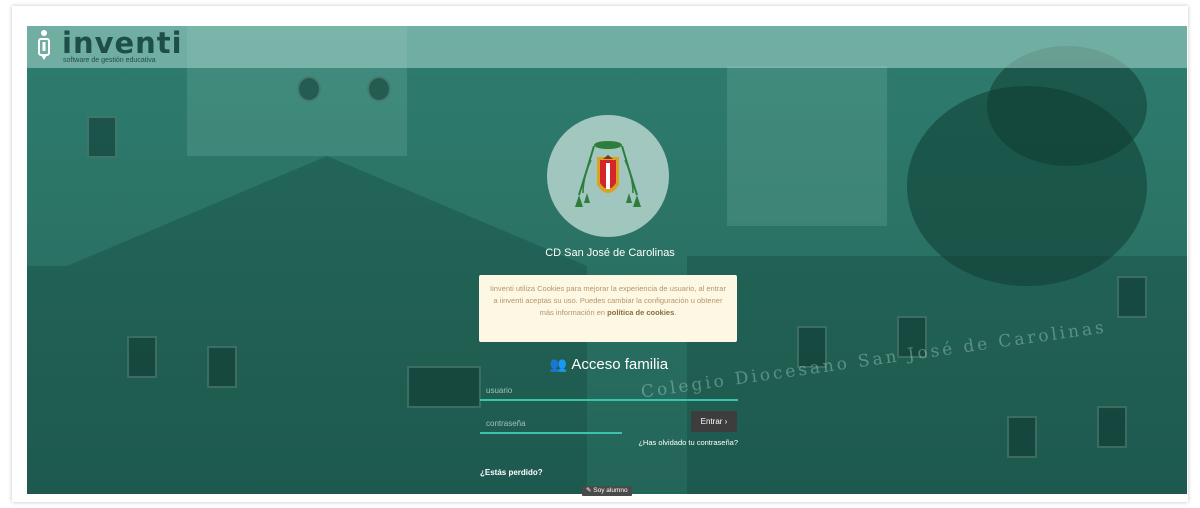 This screenshot has width=1200, height=508. I want to click on student-access-label: Soy alumno, so click(610, 490).